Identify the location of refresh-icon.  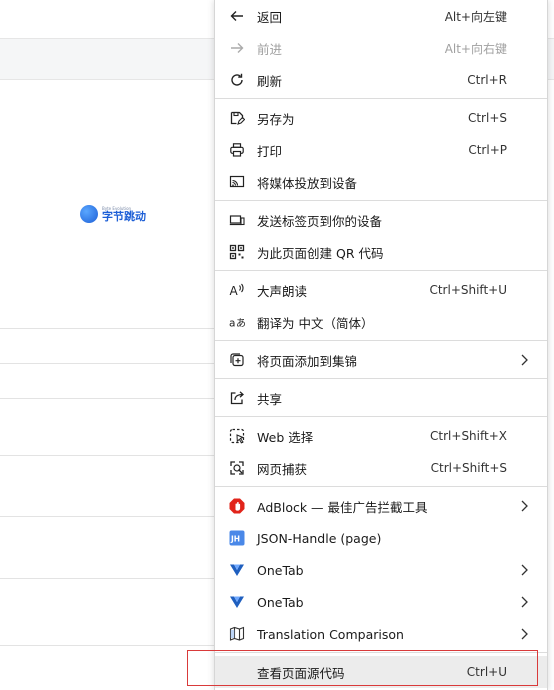
(237, 80).